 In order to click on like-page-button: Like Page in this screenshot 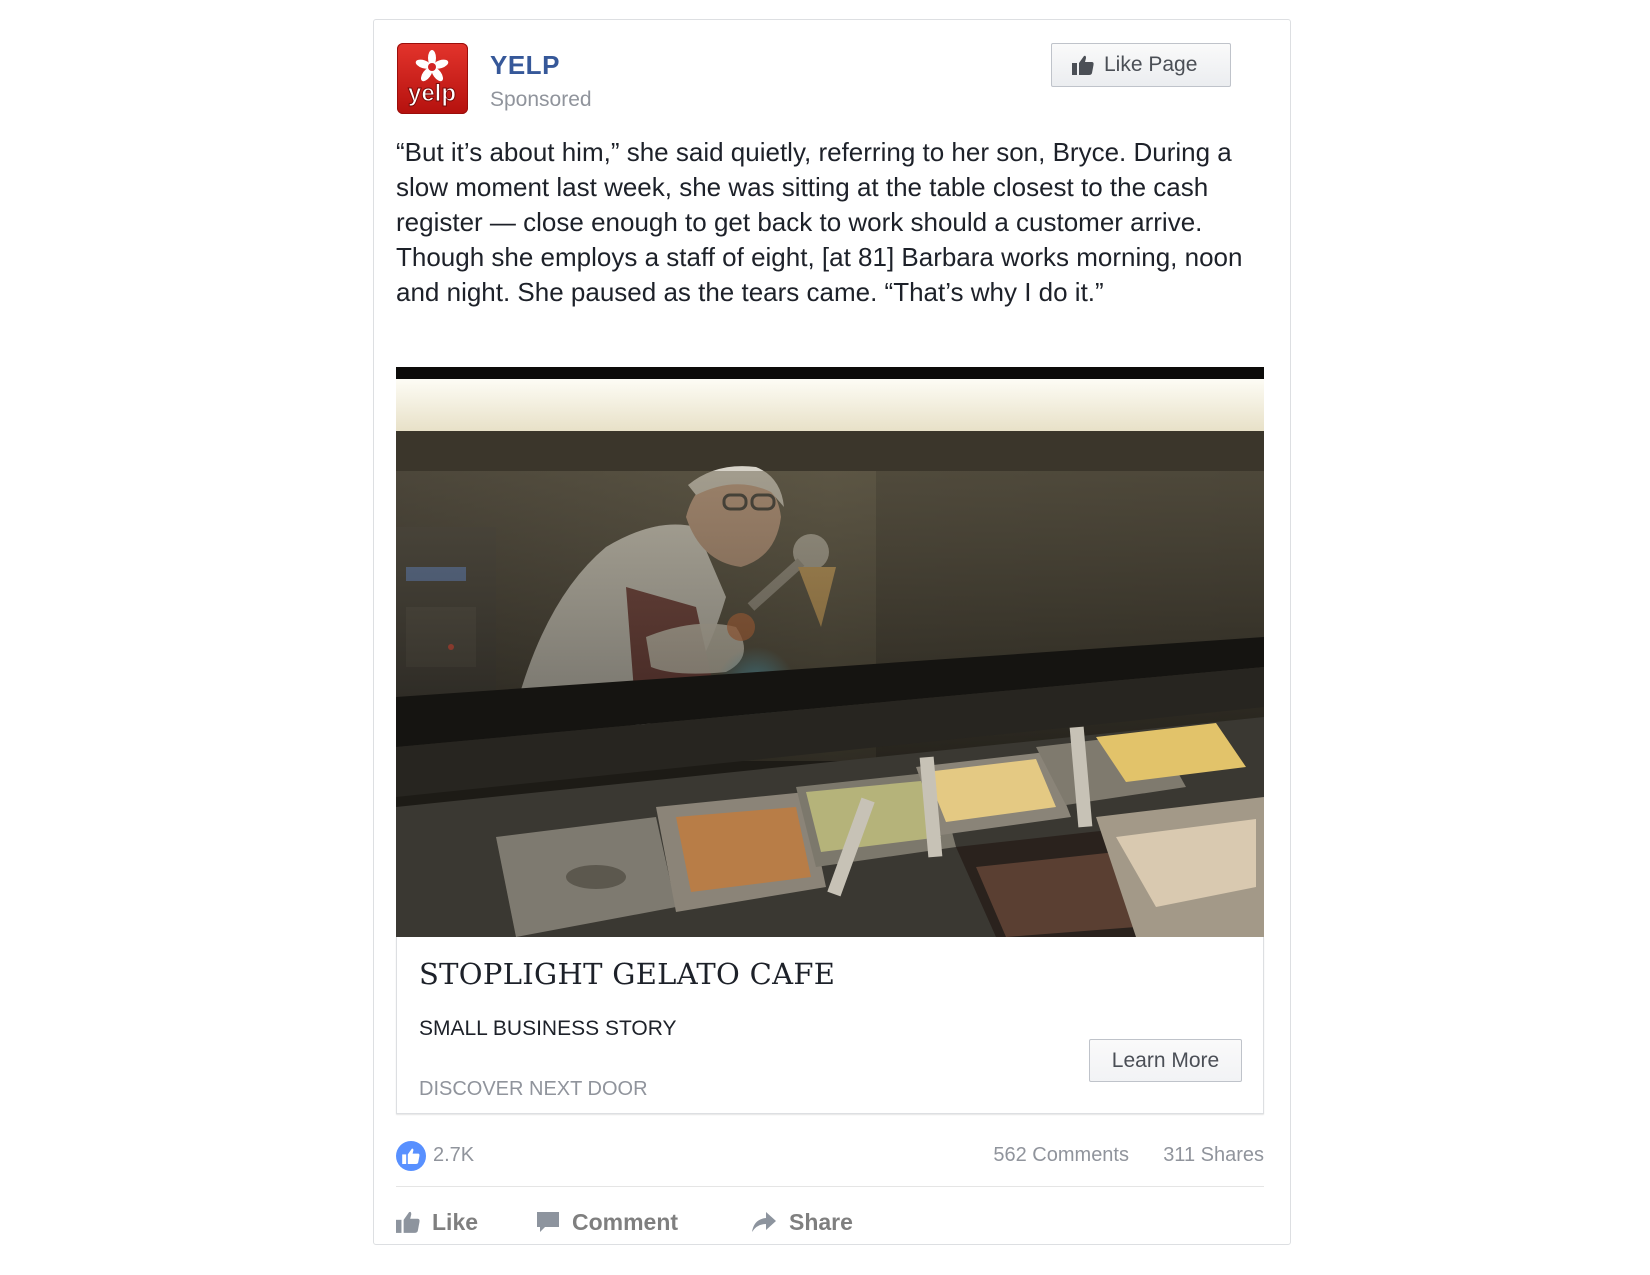, I will do `click(1141, 65)`.